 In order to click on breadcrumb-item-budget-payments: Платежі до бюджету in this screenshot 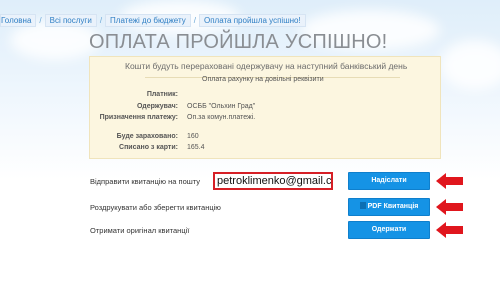, I will do `click(148, 20)`.